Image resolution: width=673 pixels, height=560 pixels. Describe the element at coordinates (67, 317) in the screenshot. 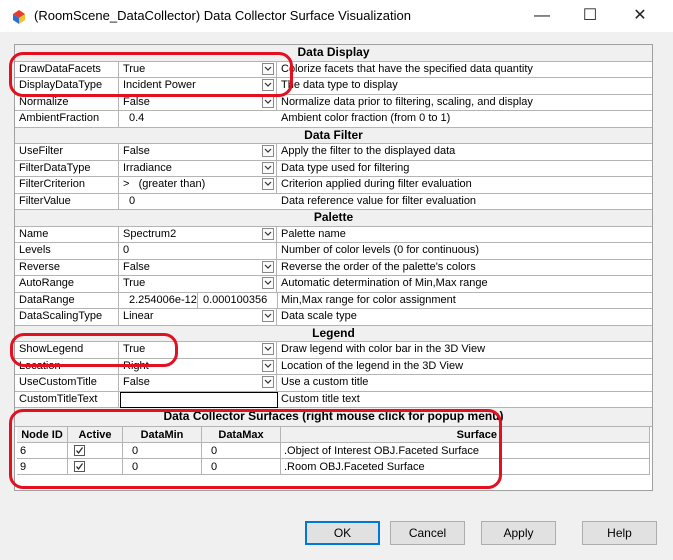

I see `prop-name: DataScalingType` at that location.